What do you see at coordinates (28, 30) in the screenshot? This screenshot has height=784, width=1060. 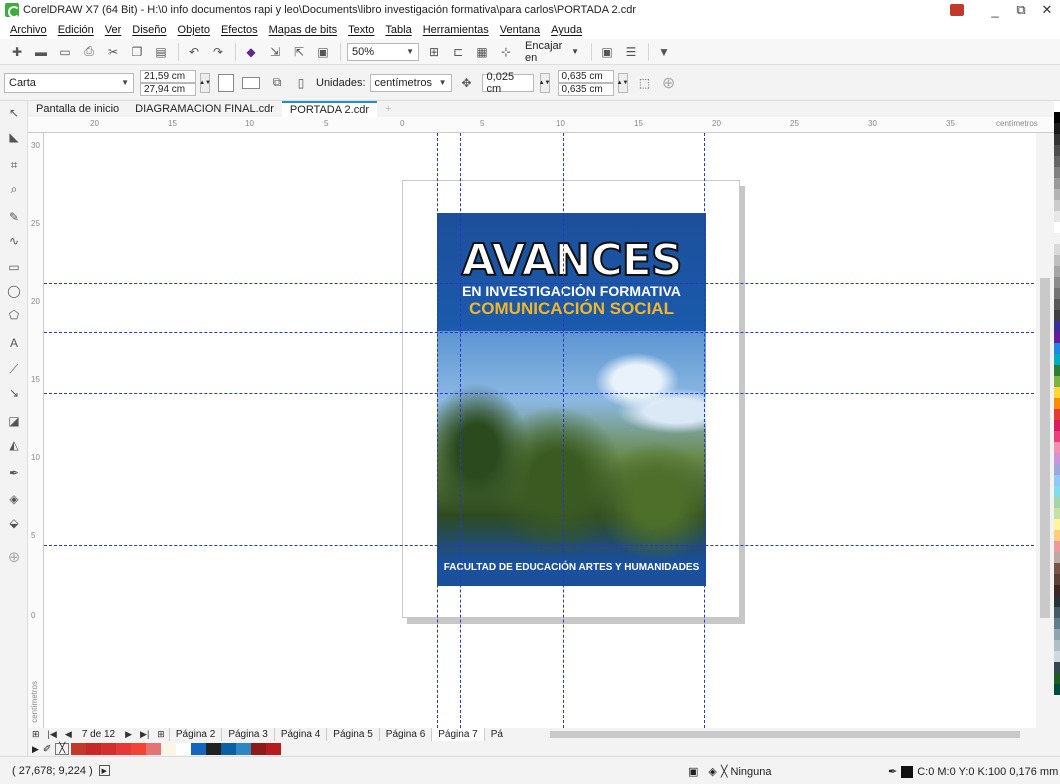 I see `menu-archivo: Archivo` at bounding box center [28, 30].